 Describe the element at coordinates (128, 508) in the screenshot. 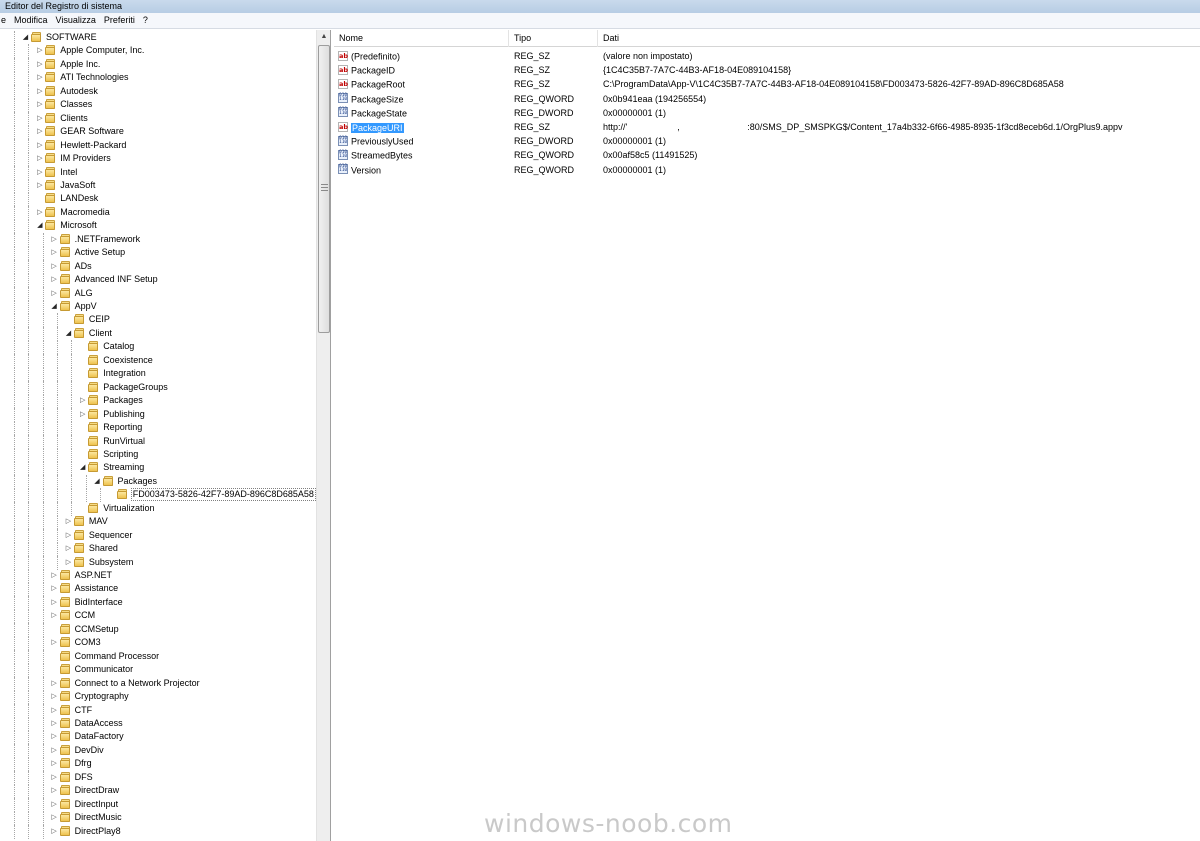

I see `tree-node-label: Virtualization` at that location.